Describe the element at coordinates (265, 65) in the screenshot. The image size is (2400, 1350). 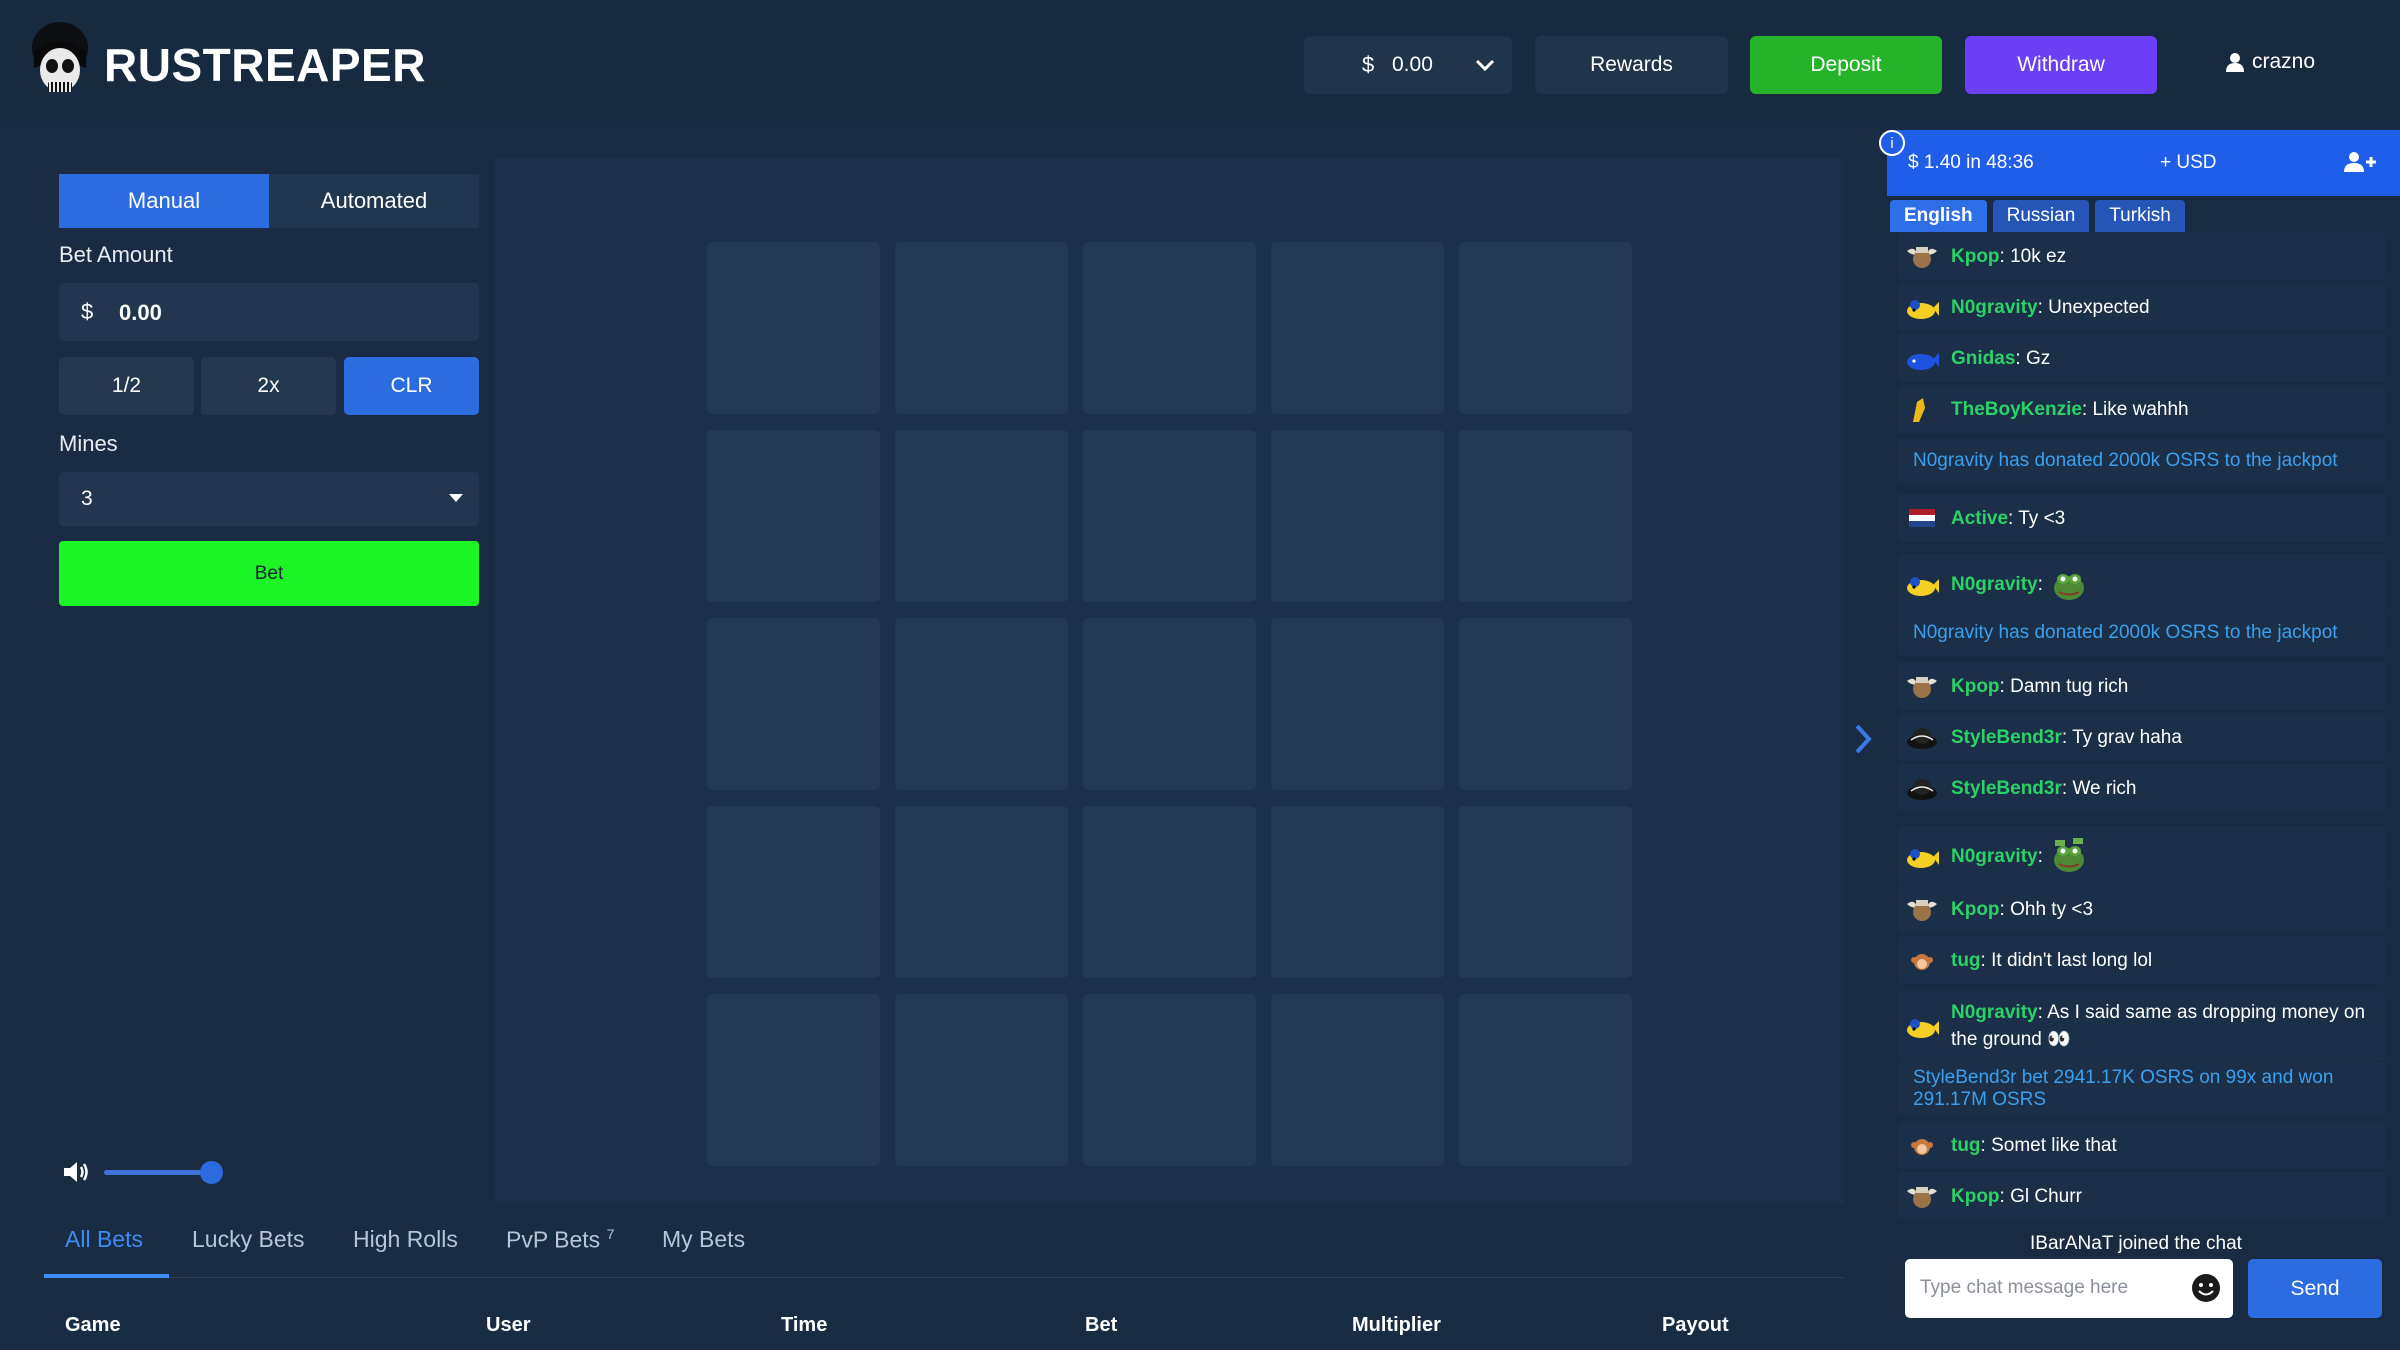
I see `brand-name: RUSTREAPER` at that location.